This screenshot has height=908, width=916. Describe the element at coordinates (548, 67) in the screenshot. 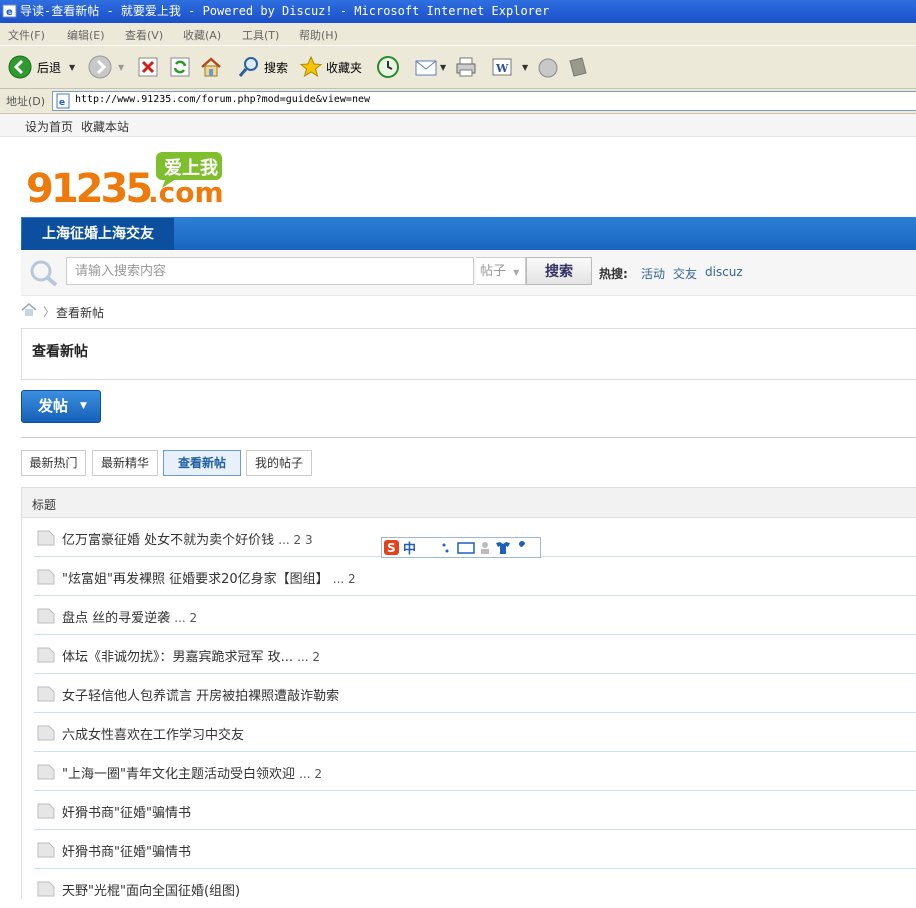

I see `discuss-button` at that location.